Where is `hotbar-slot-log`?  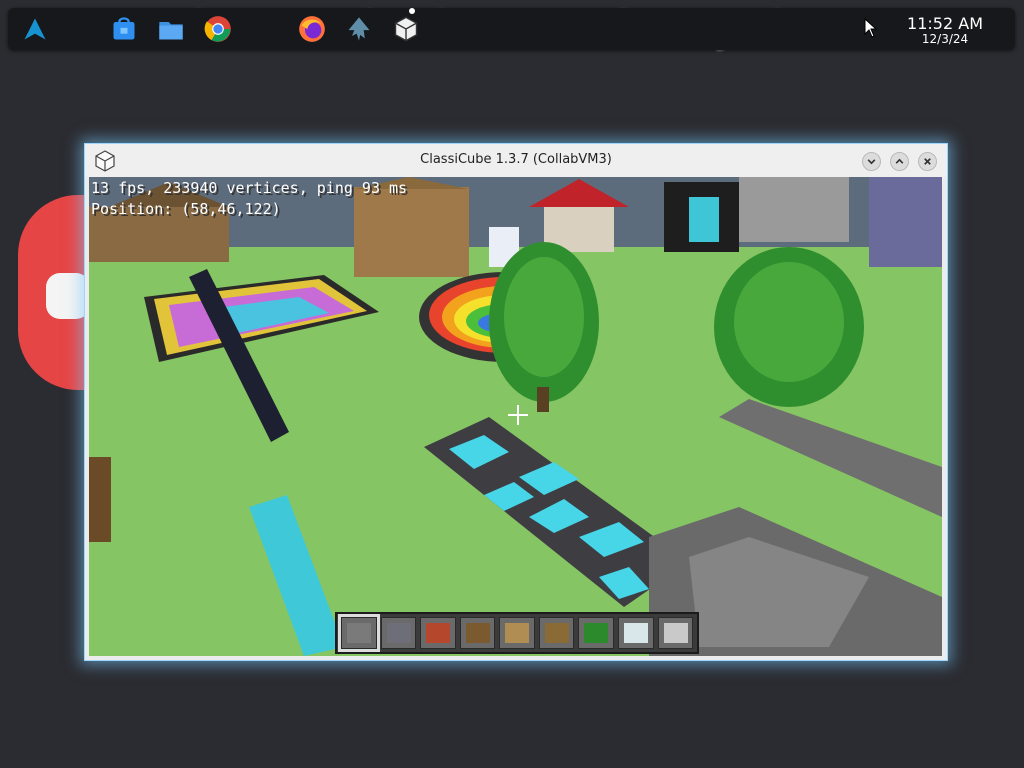
hotbar-slot-log is located at coordinates (556, 633).